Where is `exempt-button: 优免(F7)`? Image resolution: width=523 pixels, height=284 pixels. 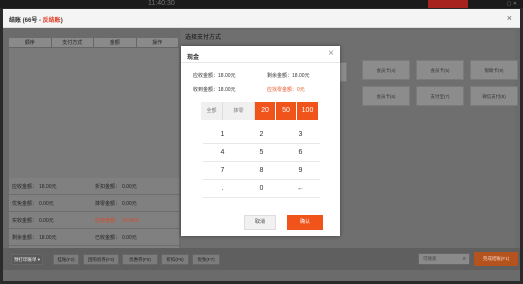
exempt-button: 优免(F7) is located at coordinates (206, 259).